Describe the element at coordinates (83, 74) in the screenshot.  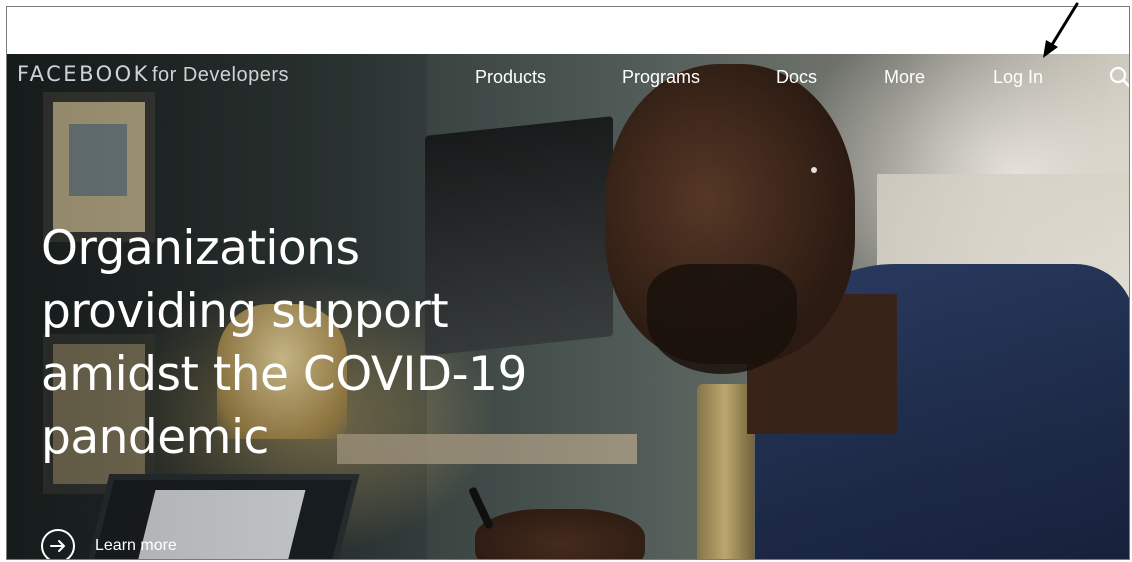
I see `logo-brand: FACEBOOK` at that location.